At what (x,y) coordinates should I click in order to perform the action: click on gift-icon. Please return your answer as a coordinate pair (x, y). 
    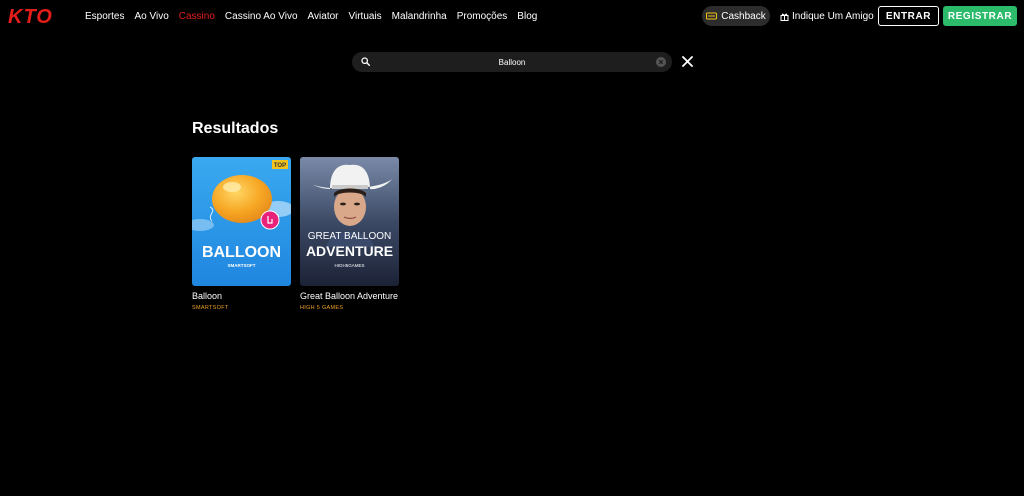
    Looking at the image, I should click on (784, 17).